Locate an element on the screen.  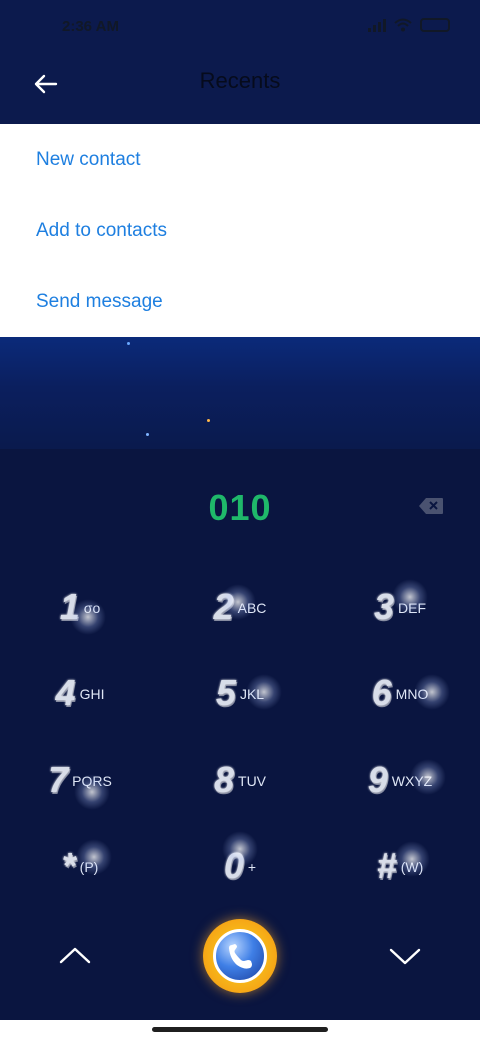
key-hash: # (W) is located at coordinates (400, 866).